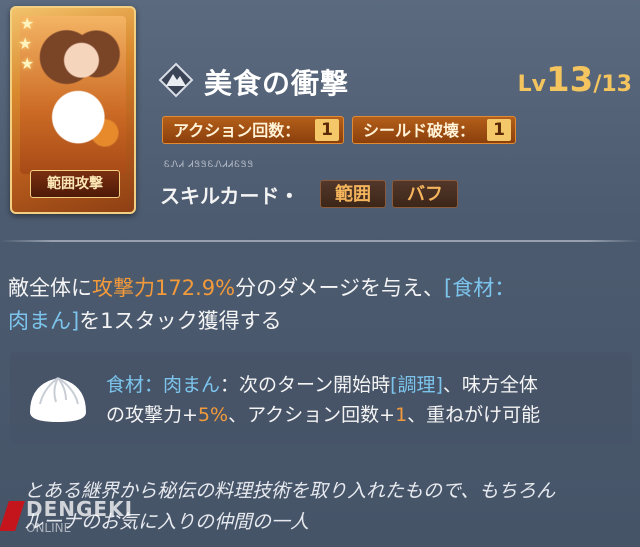  What do you see at coordinates (164, 288) in the screenshot?
I see `desc-attack-value: 攻撃力172.9%` at bounding box center [164, 288].